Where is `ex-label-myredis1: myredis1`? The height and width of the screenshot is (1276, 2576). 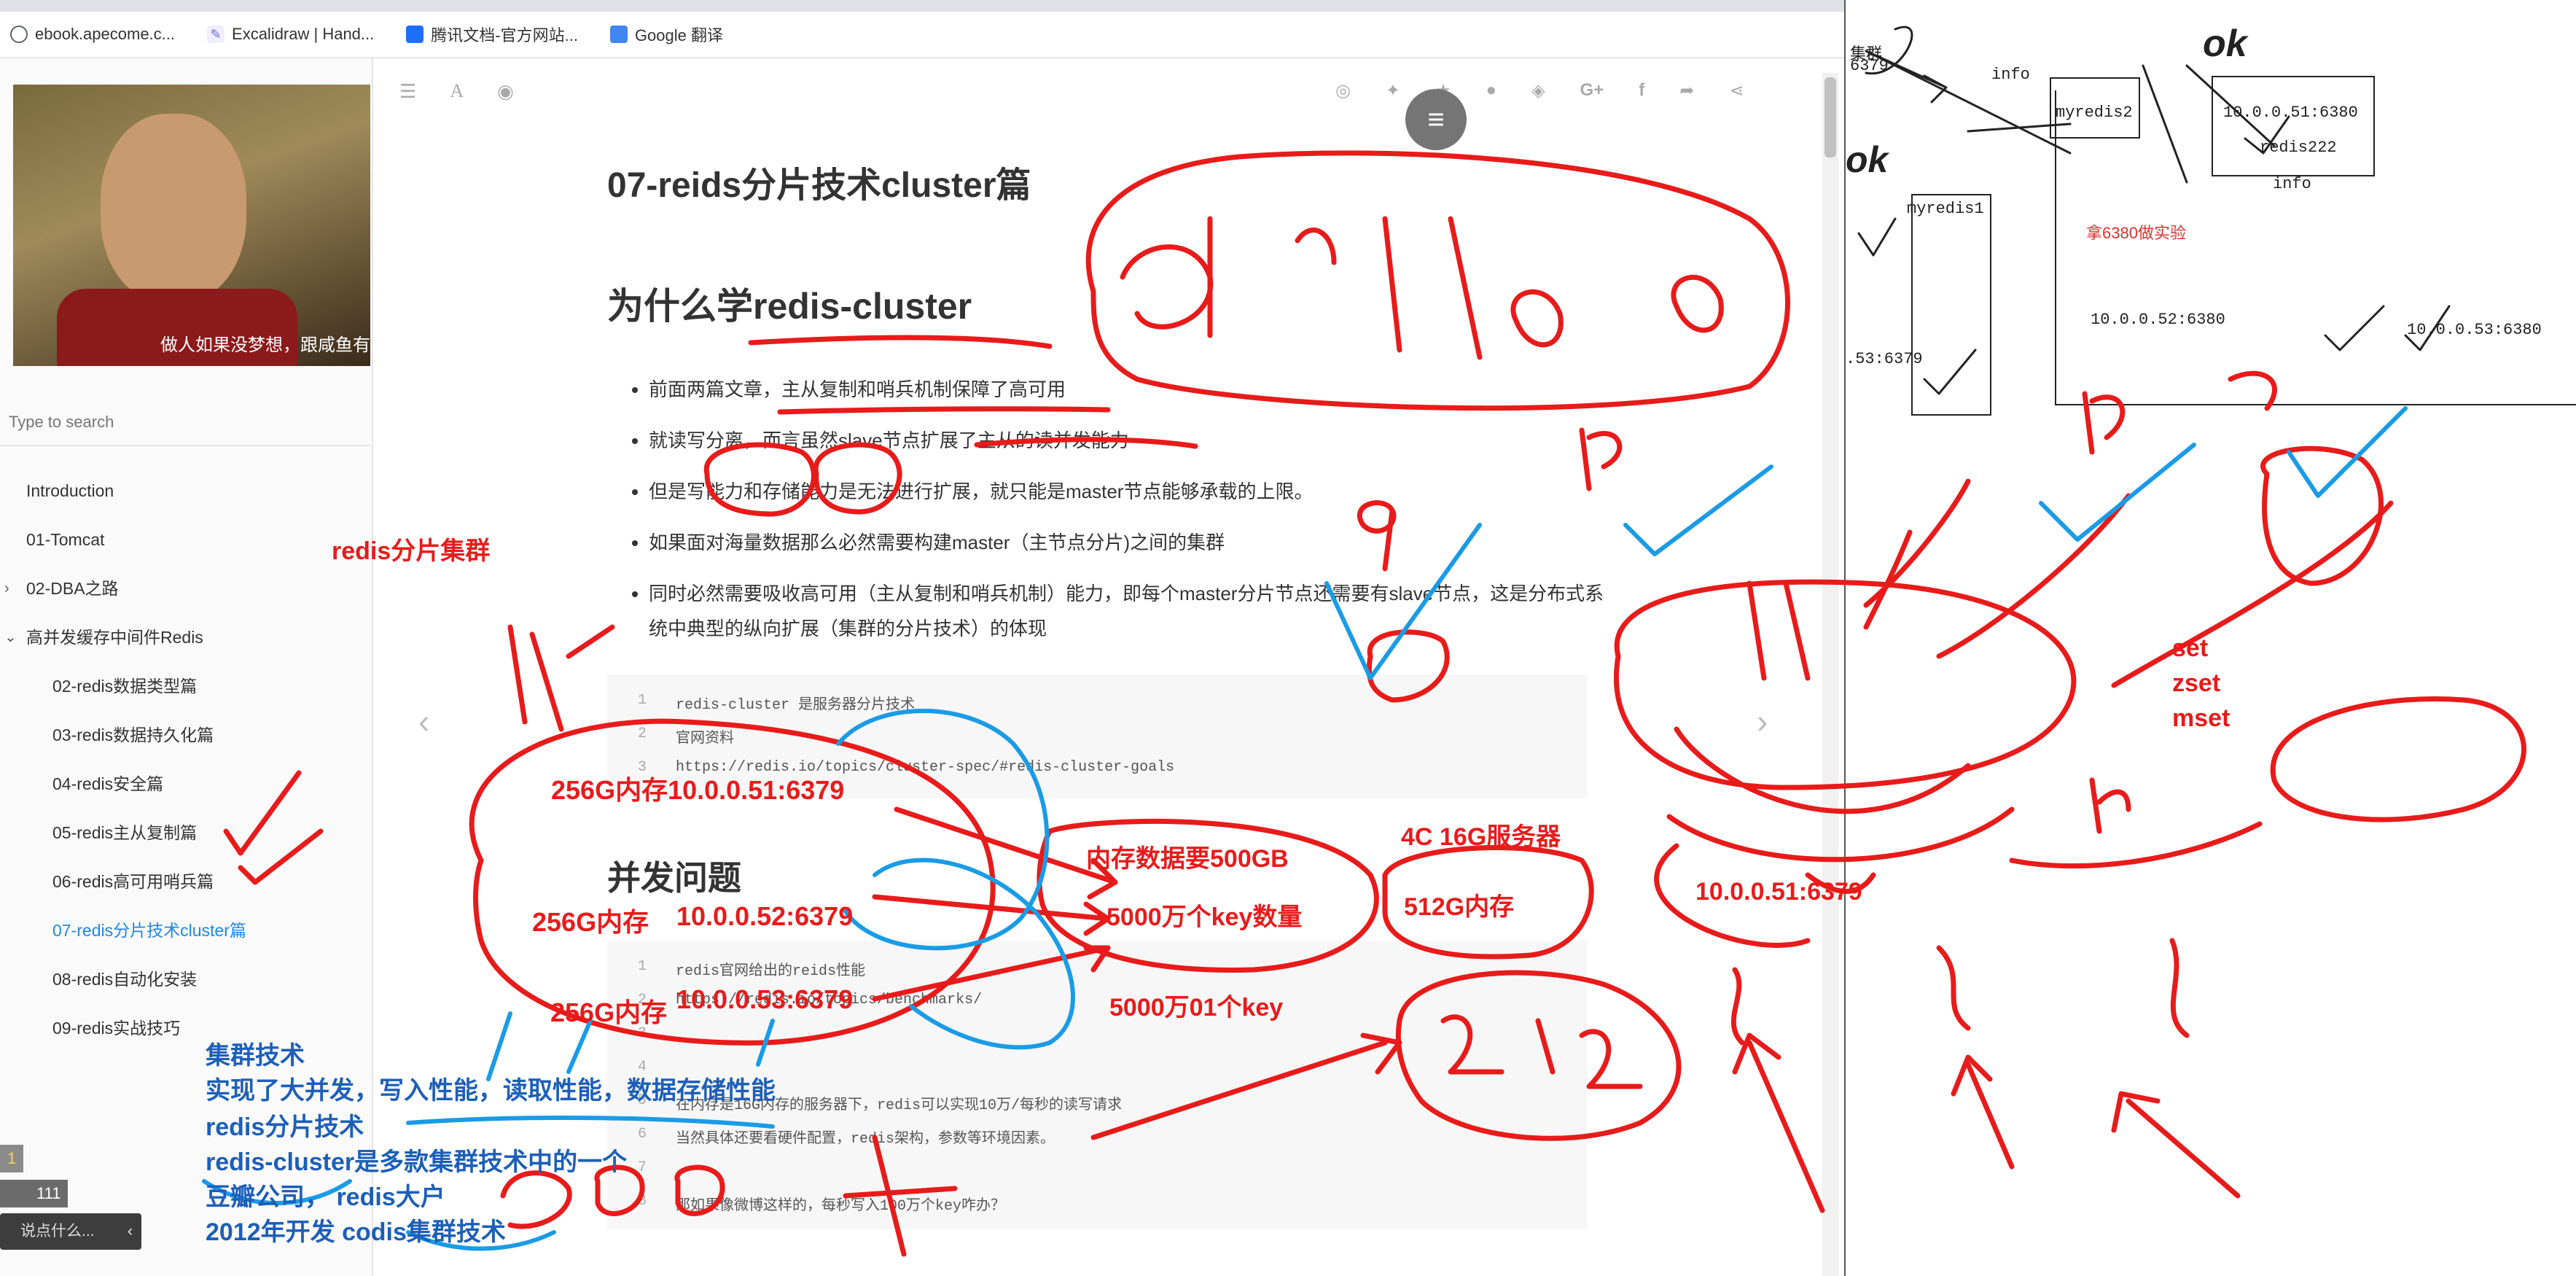 ex-label-myredis1: myredis1 is located at coordinates (1945, 209).